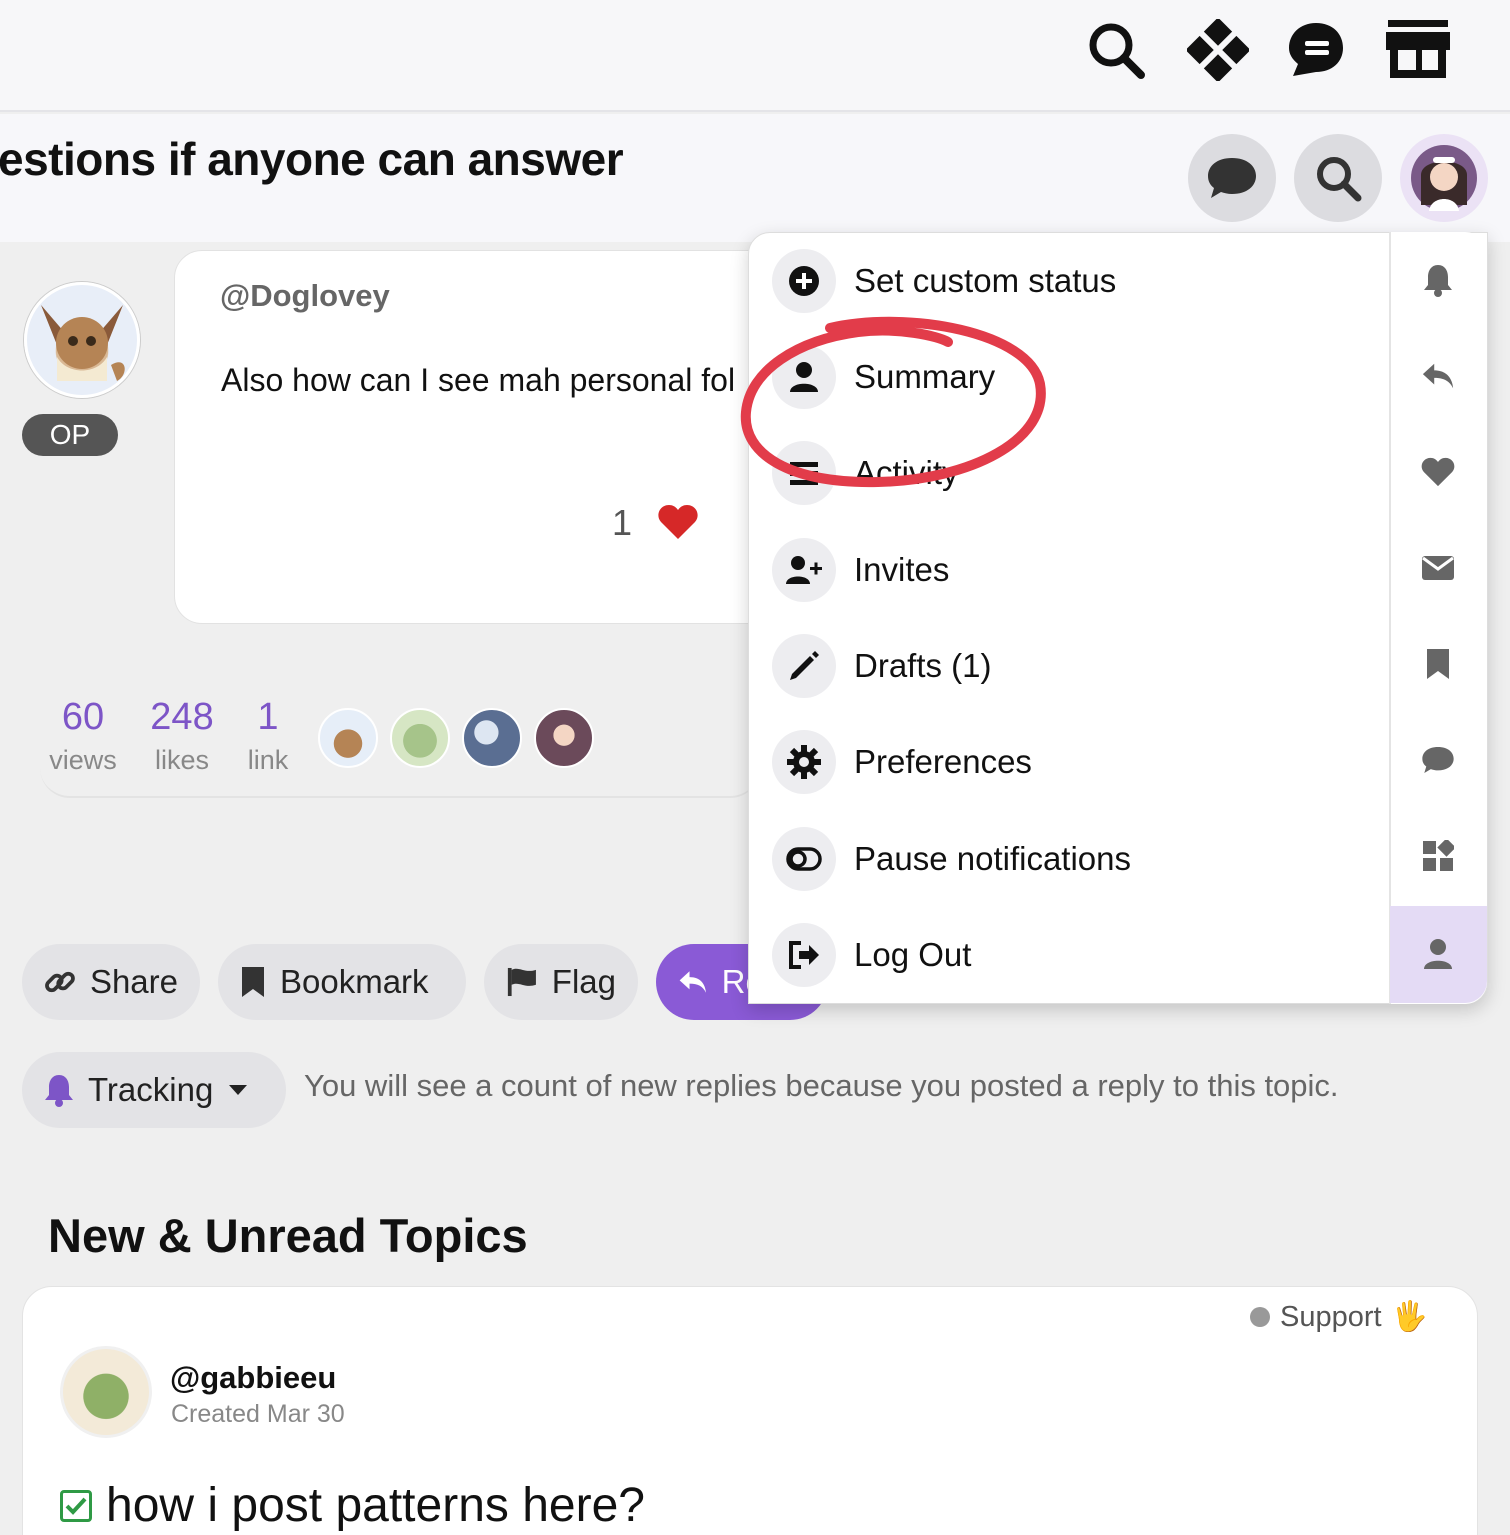  What do you see at coordinates (312, 159) in the screenshot?
I see `topic-title: estions if anyone can answer` at bounding box center [312, 159].